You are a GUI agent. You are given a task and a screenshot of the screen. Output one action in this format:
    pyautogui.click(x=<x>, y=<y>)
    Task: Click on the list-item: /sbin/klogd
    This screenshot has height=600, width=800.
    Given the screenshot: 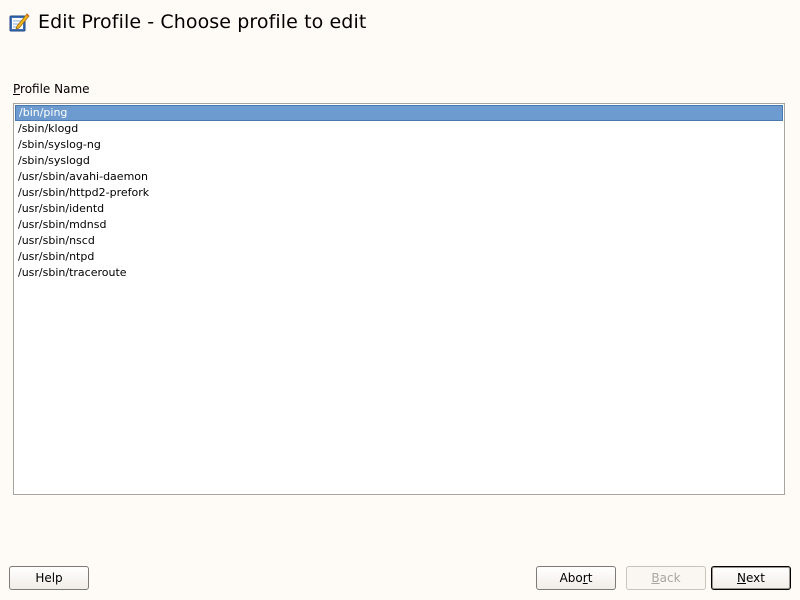 What is the action you would take?
    pyautogui.click(x=399, y=129)
    